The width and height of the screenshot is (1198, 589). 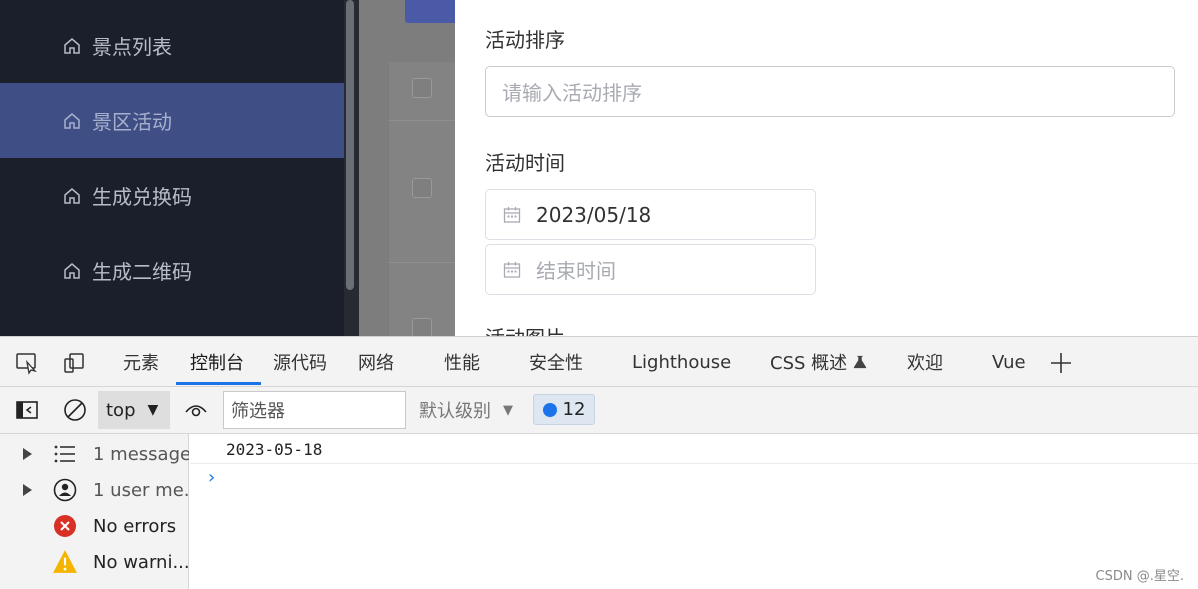 I want to click on context-value: top, so click(x=121, y=410).